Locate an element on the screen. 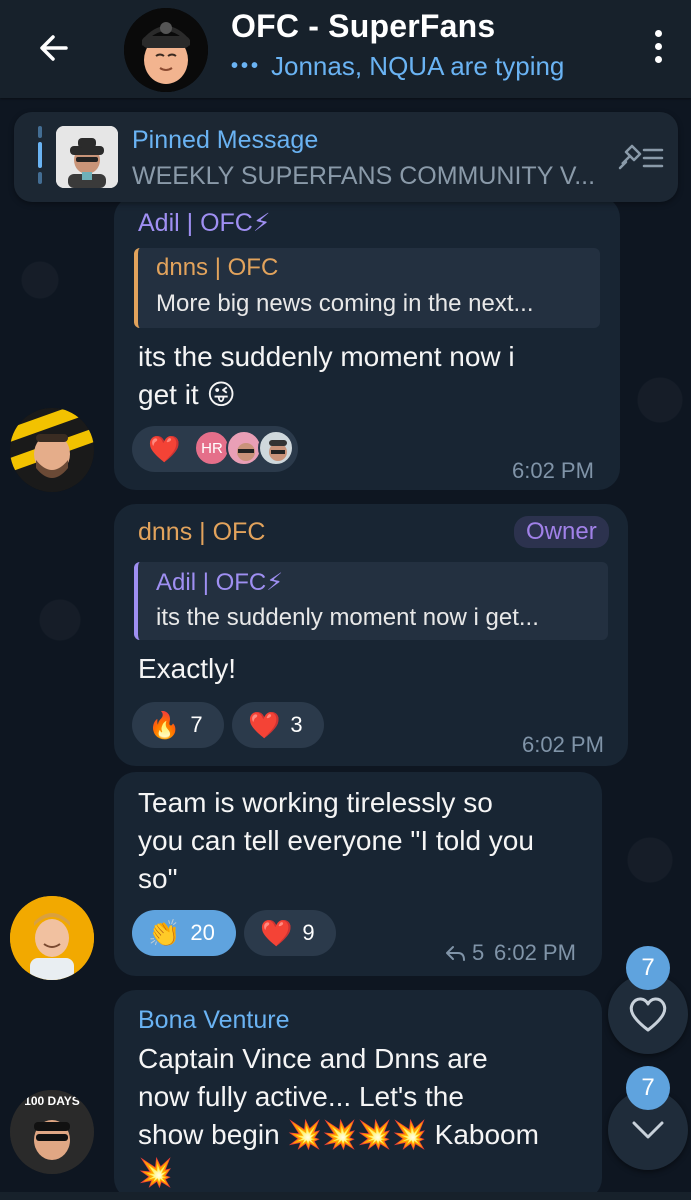 The image size is (691, 1200). avatar-caption: 100 DAYS is located at coordinates (52, 1101).